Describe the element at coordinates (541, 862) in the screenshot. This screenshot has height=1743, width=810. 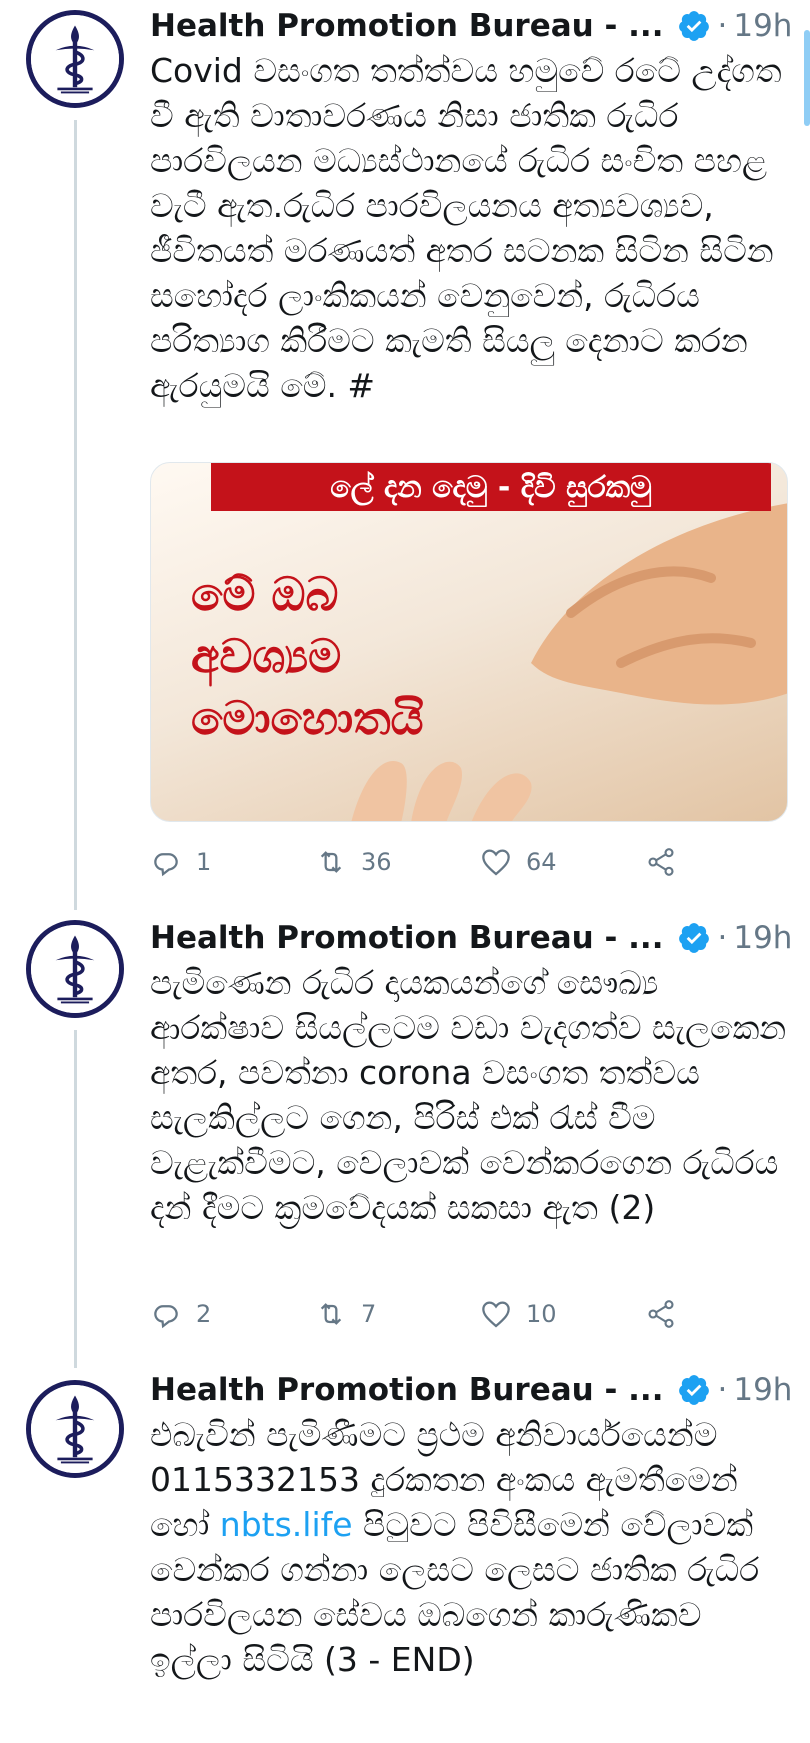
I see `like-count: 64` at that location.